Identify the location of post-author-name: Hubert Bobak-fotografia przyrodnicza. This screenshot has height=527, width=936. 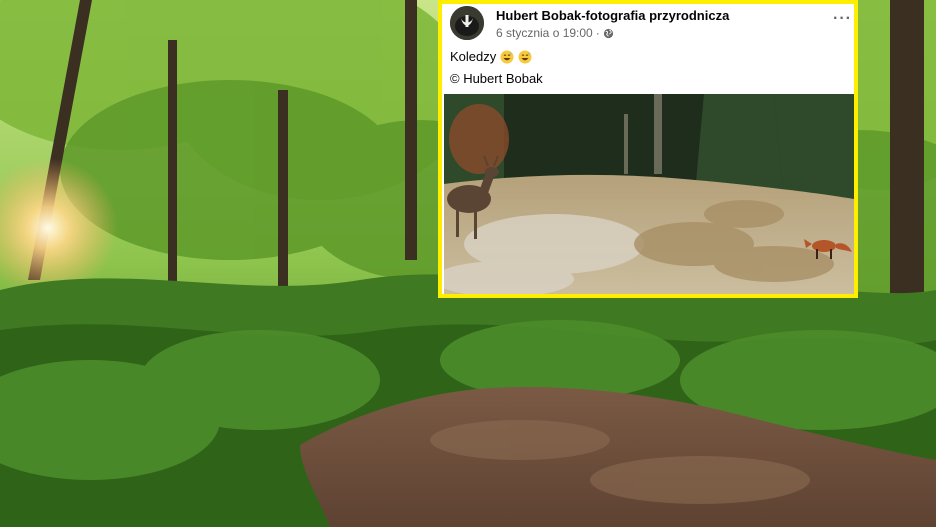
(612, 15).